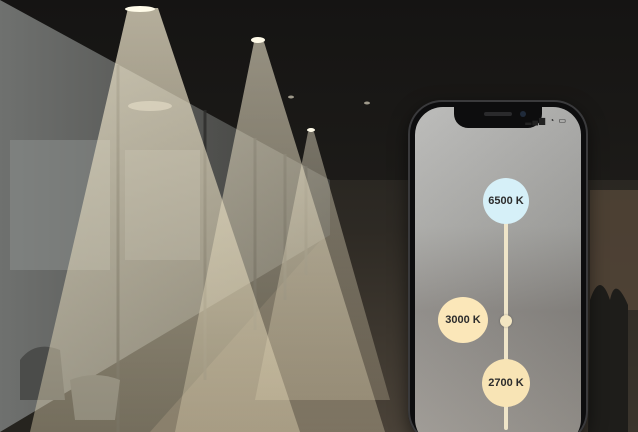 This screenshot has height=432, width=638. Describe the element at coordinates (506, 321) in the screenshot. I see `color-temperature-slider-knob` at that location.